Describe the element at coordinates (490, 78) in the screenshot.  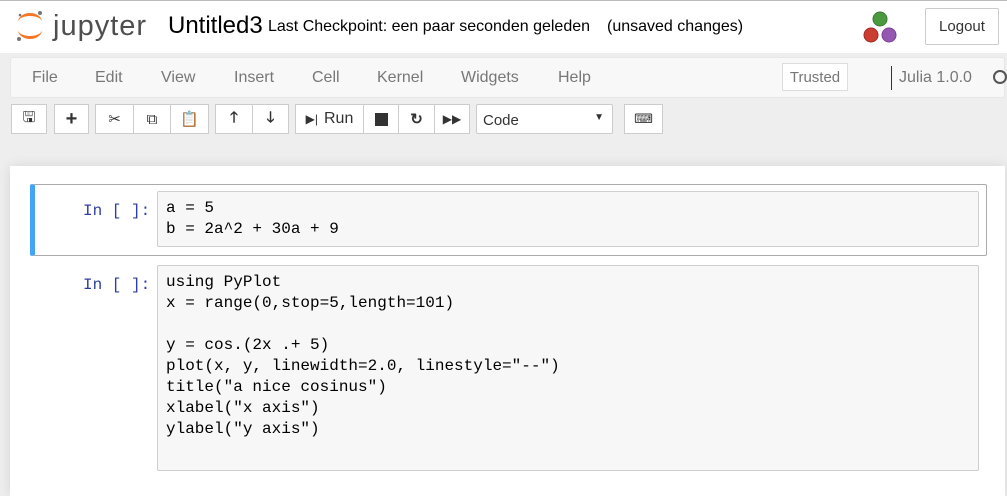
I see `menu-widgets: Widgets` at that location.